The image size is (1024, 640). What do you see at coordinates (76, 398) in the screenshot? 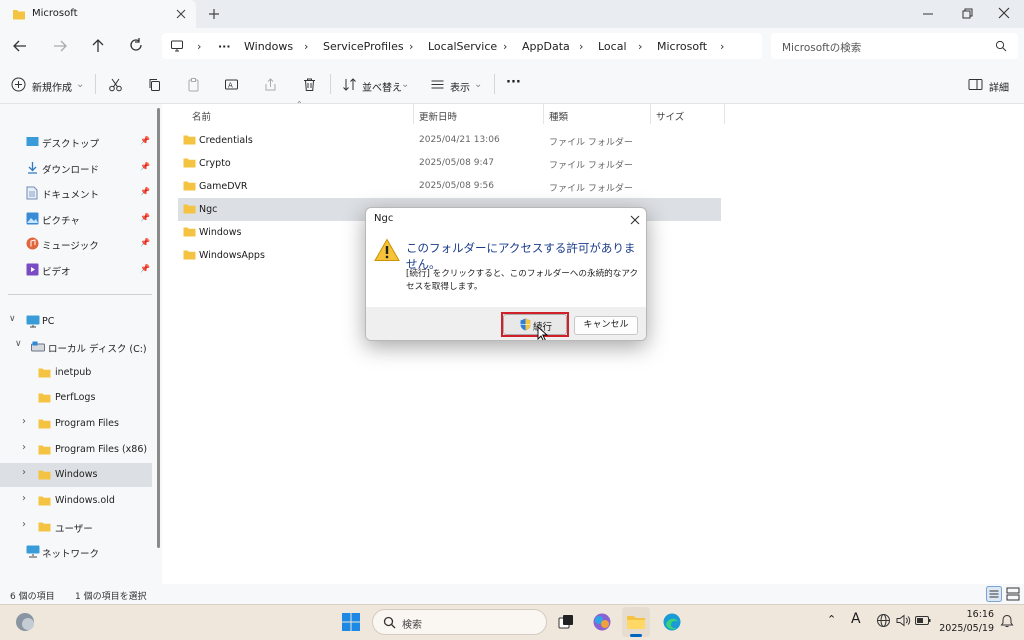
I see `sidebar-item-perflogs: PerfLogs` at bounding box center [76, 398].